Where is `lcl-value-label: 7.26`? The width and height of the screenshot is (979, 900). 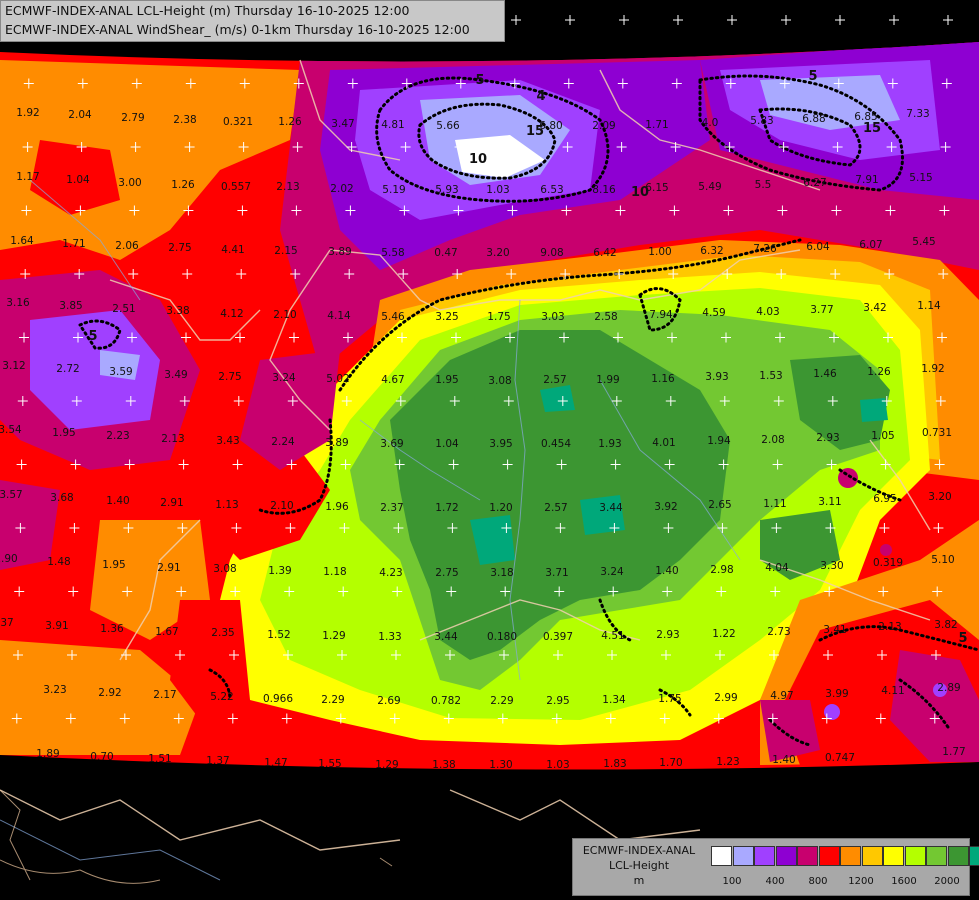
lcl-value-label: 7.26 is located at coordinates (765, 249).